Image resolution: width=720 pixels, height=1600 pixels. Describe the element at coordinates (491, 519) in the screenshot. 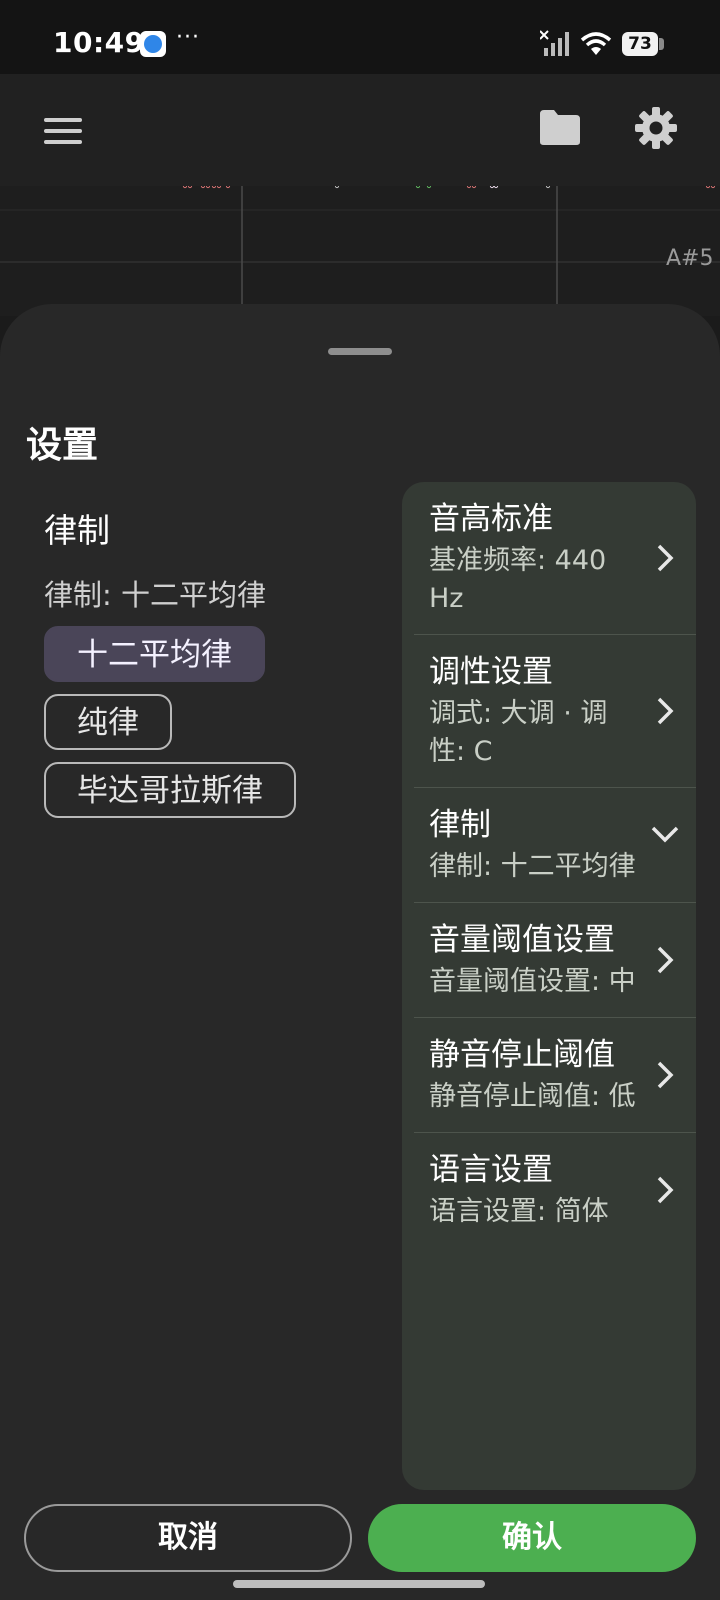

I see `setting-title: 音高标准` at that location.